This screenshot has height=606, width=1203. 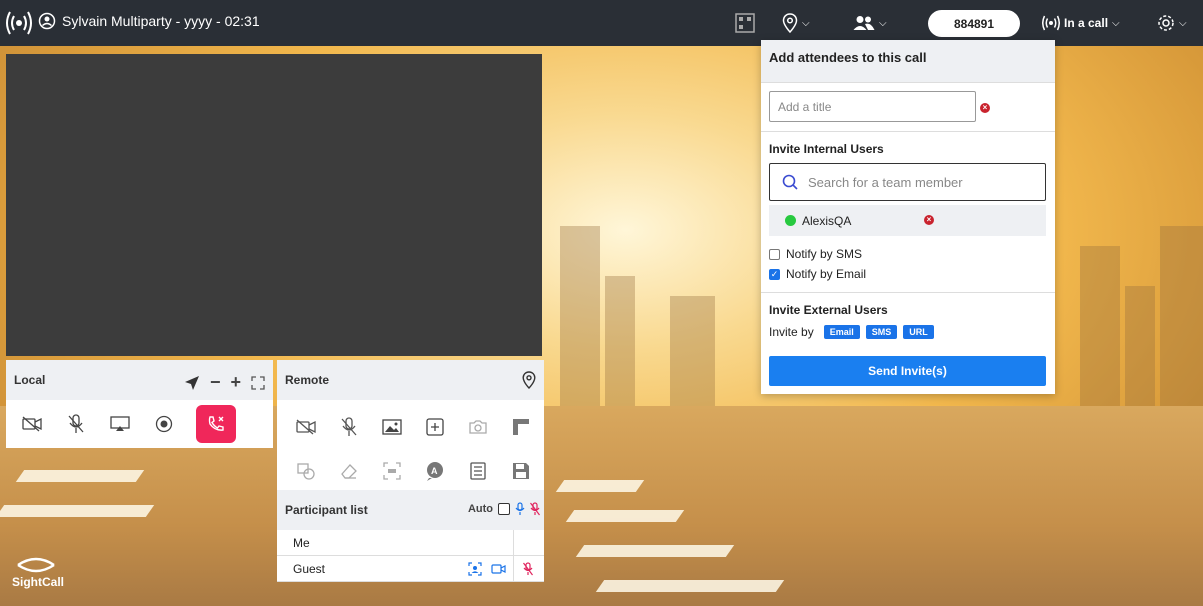 I want to click on zoom-in-icon: +, so click(x=235, y=382).